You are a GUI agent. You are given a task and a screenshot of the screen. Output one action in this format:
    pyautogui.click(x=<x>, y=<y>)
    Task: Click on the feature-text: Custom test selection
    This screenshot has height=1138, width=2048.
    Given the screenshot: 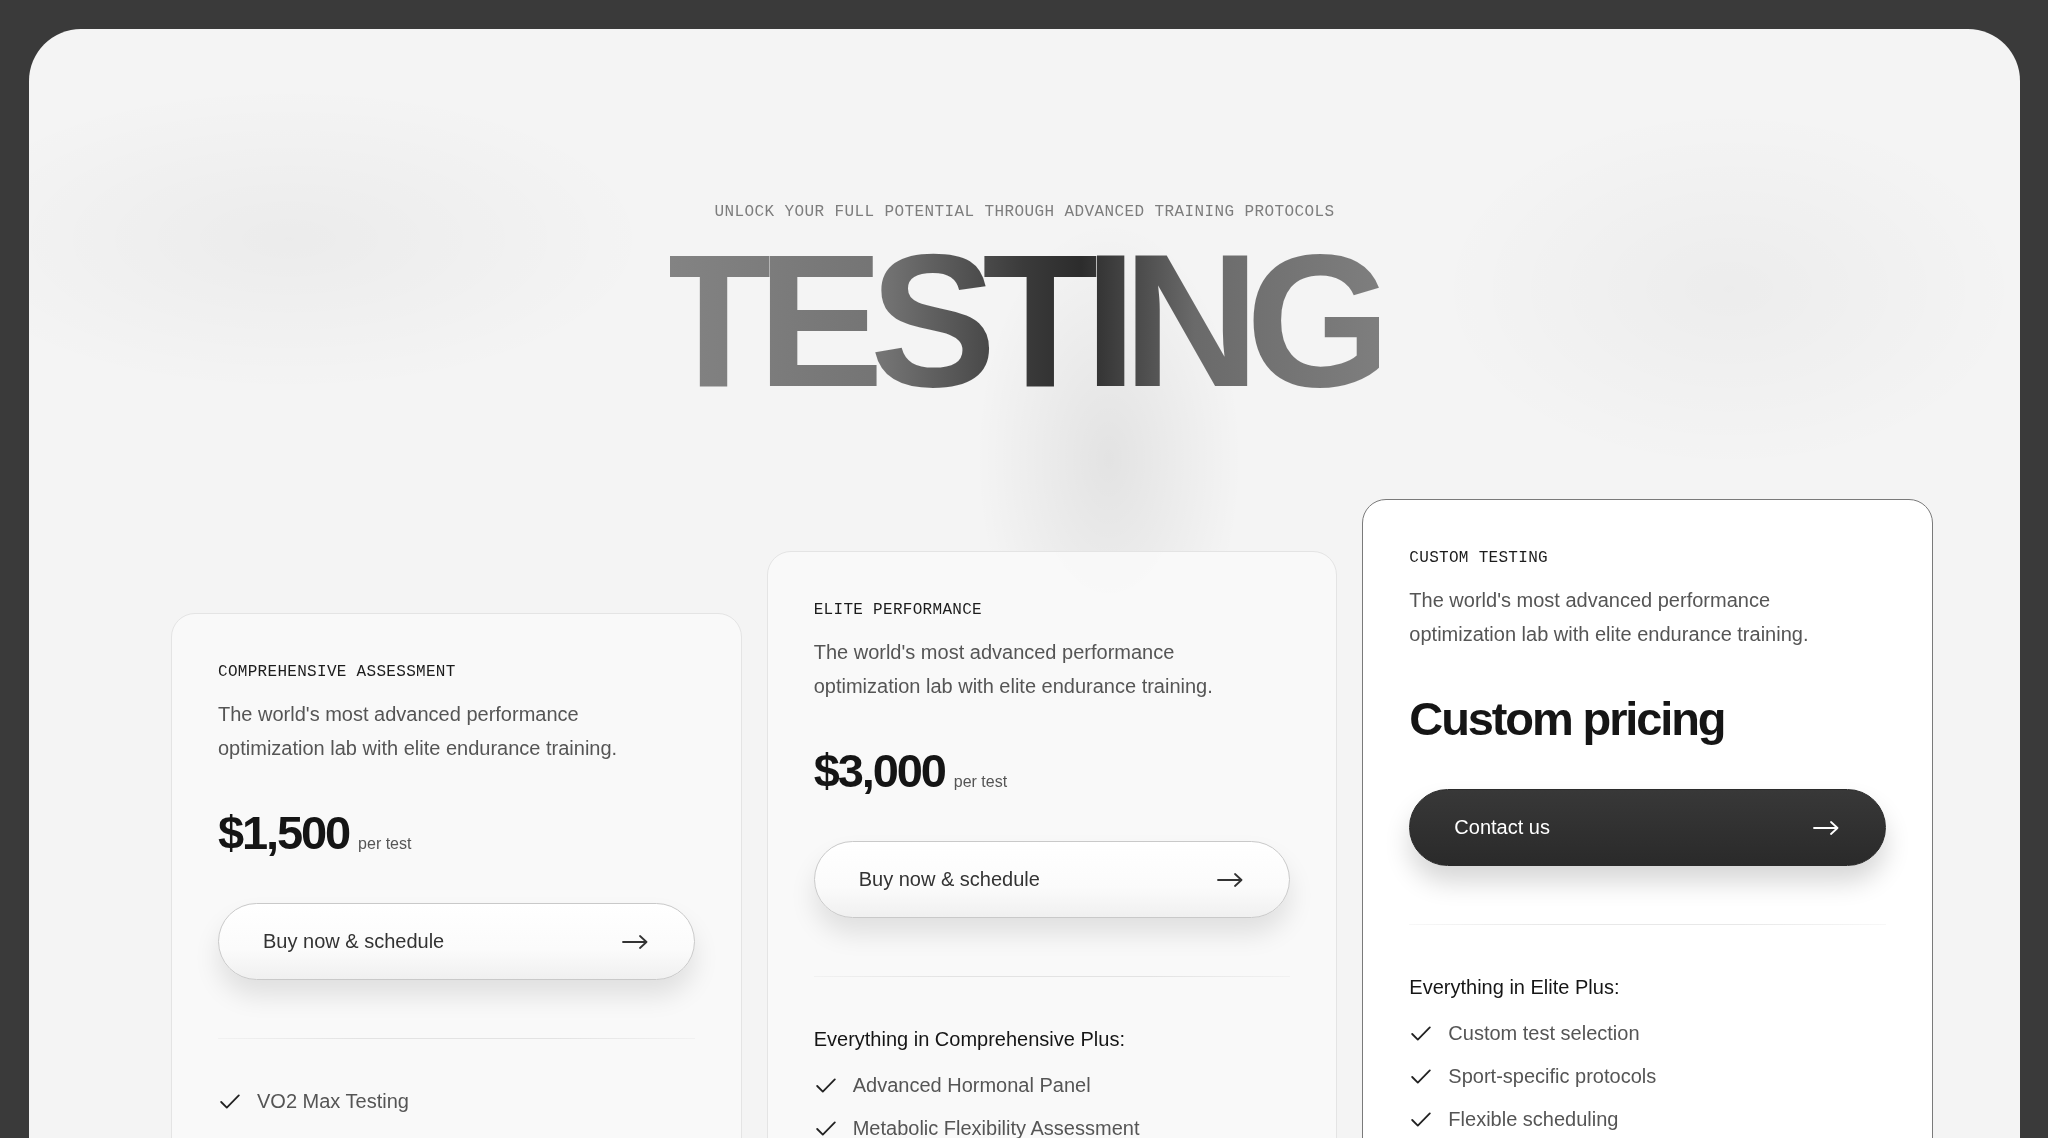 What is the action you would take?
    pyautogui.click(x=1544, y=1033)
    